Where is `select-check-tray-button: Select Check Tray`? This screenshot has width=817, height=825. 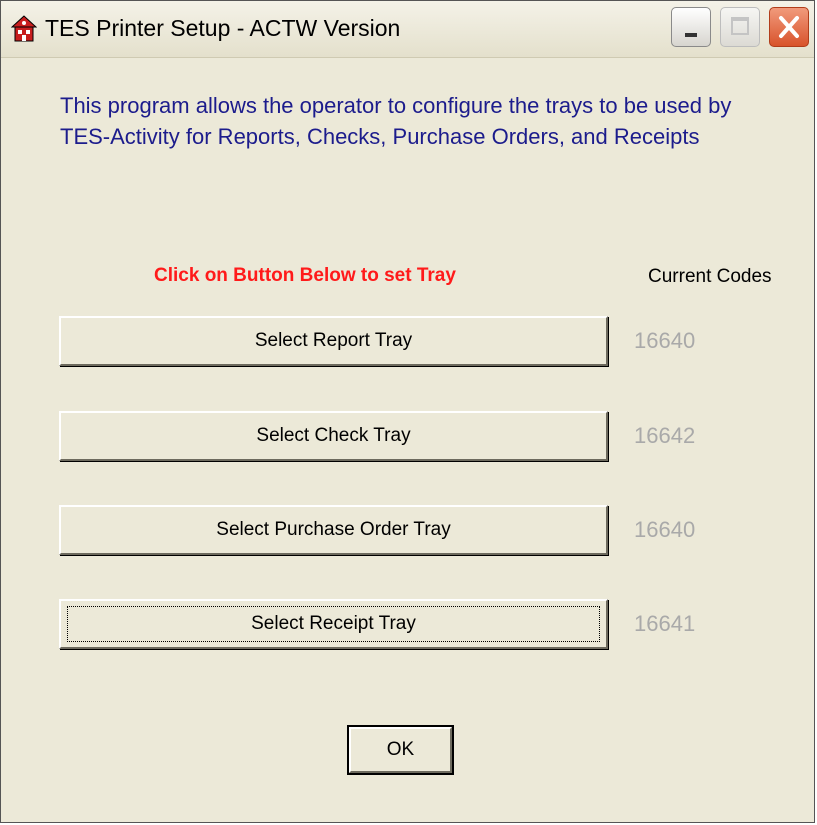
select-check-tray-button: Select Check Tray is located at coordinates (333, 436).